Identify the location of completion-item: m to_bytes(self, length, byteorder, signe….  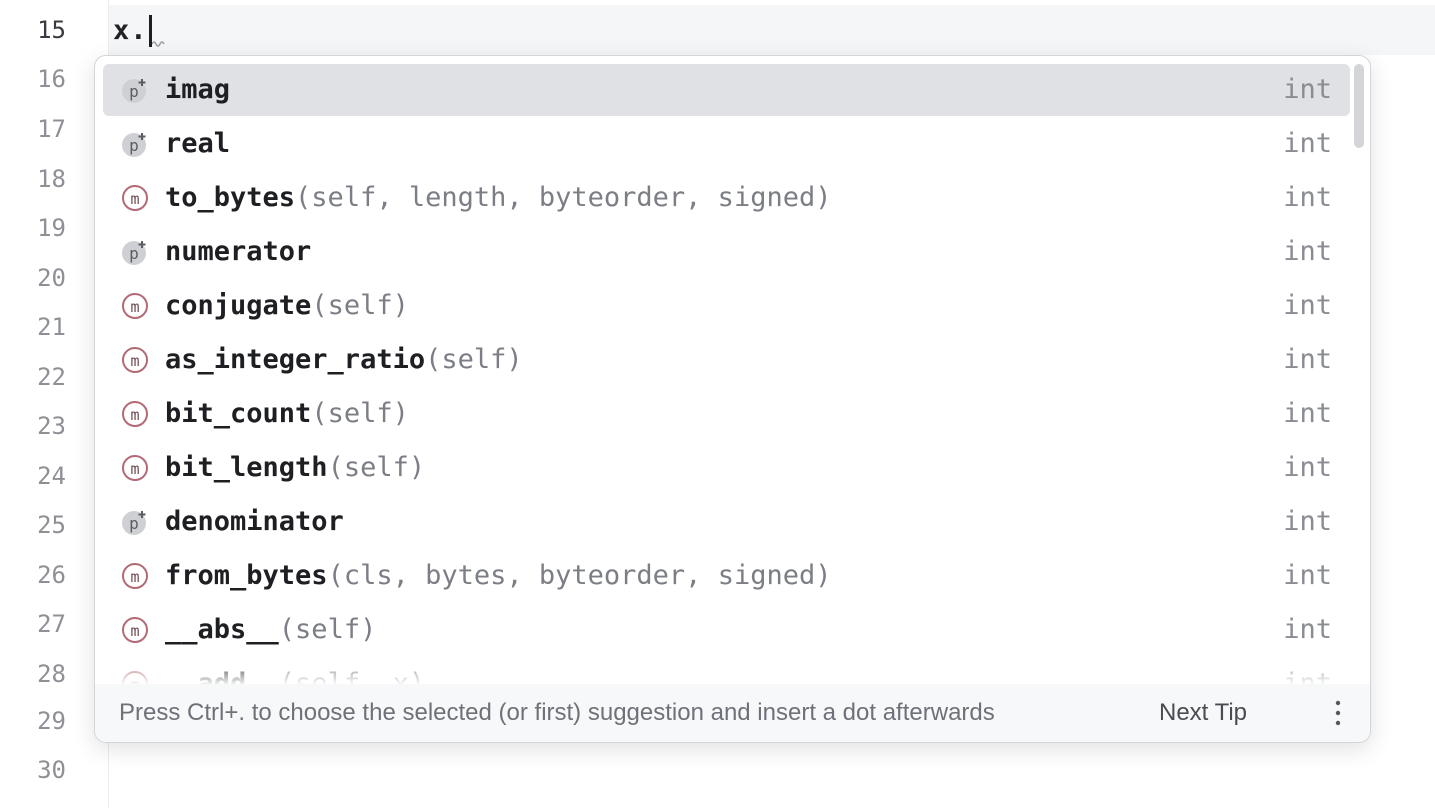
(726, 198).